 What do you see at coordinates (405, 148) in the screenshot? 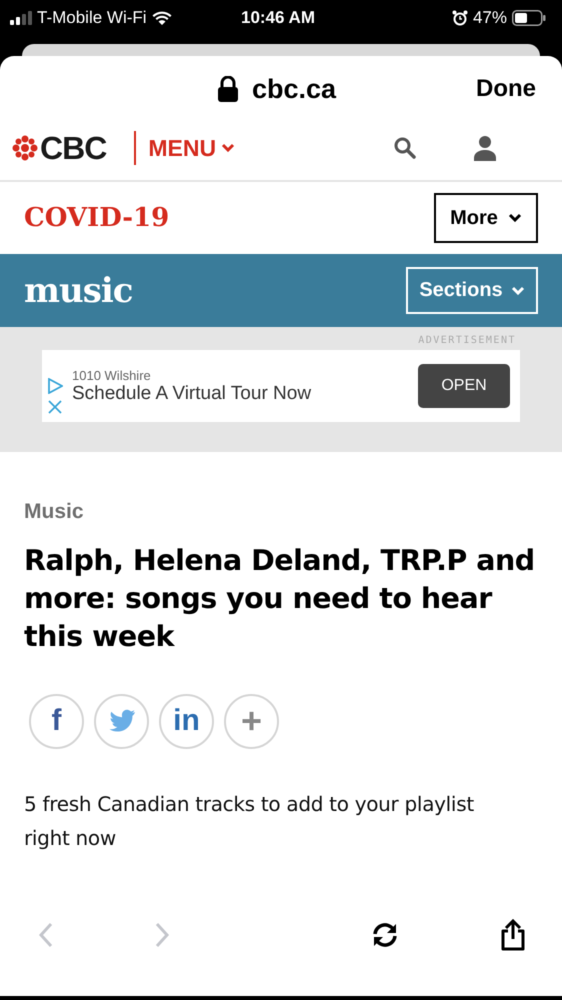
I see `search-icon` at bounding box center [405, 148].